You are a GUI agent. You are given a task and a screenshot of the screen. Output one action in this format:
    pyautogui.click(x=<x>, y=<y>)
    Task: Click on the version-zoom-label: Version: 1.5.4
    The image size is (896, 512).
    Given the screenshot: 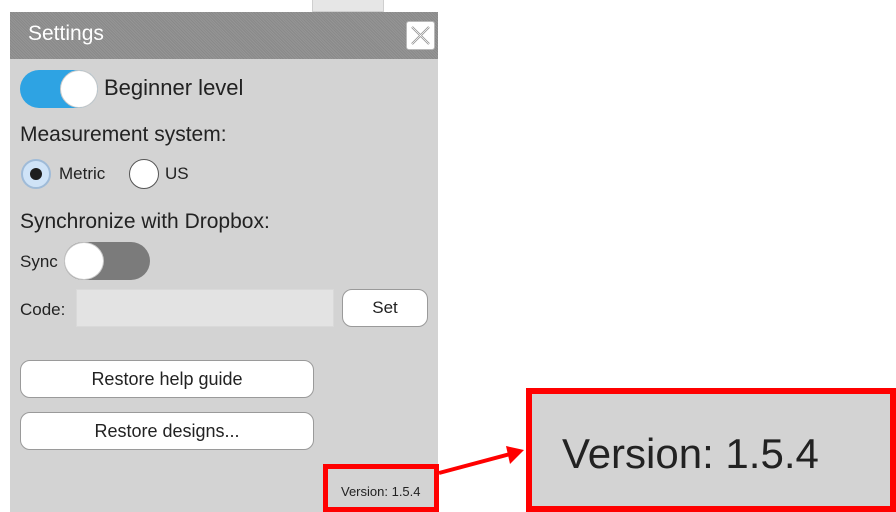 What is the action you would take?
    pyautogui.click(x=690, y=453)
    